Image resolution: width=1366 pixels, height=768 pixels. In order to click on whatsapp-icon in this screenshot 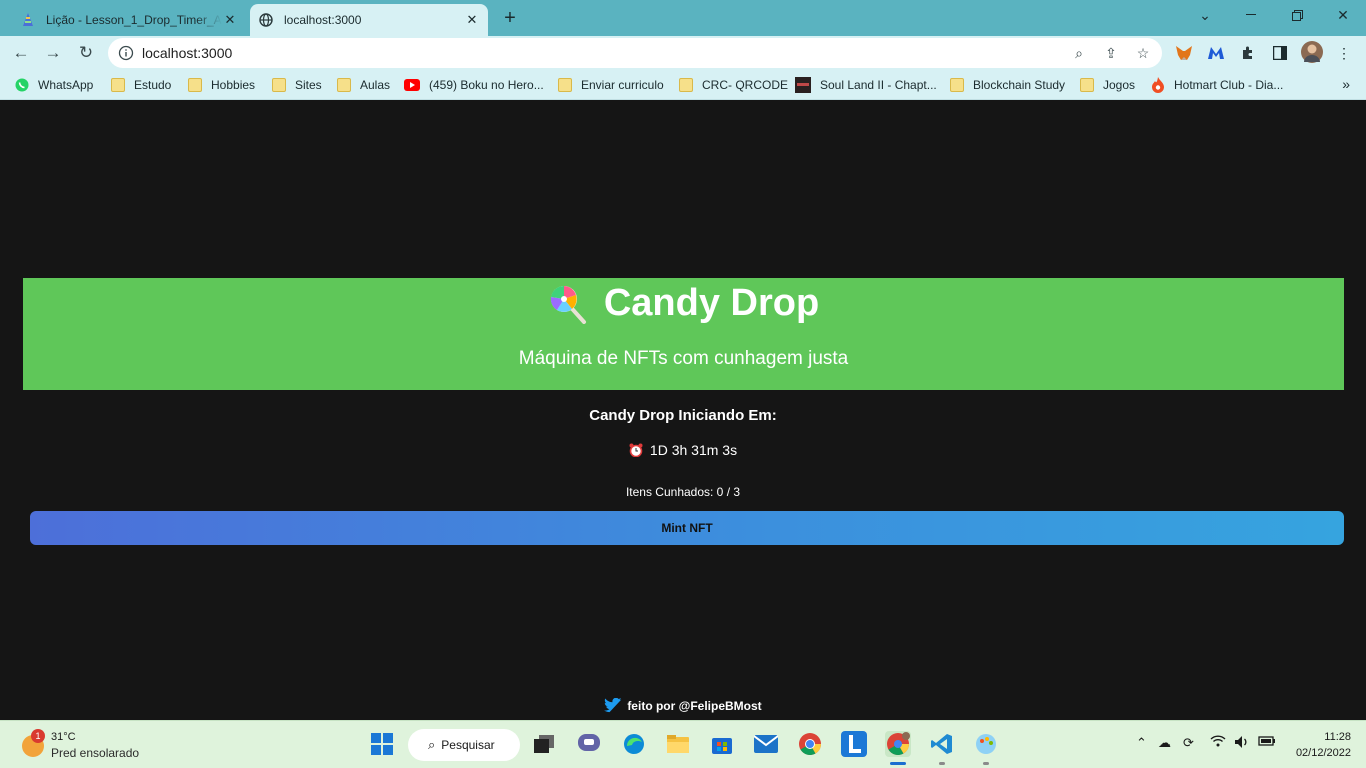, I will do `click(22, 85)`.